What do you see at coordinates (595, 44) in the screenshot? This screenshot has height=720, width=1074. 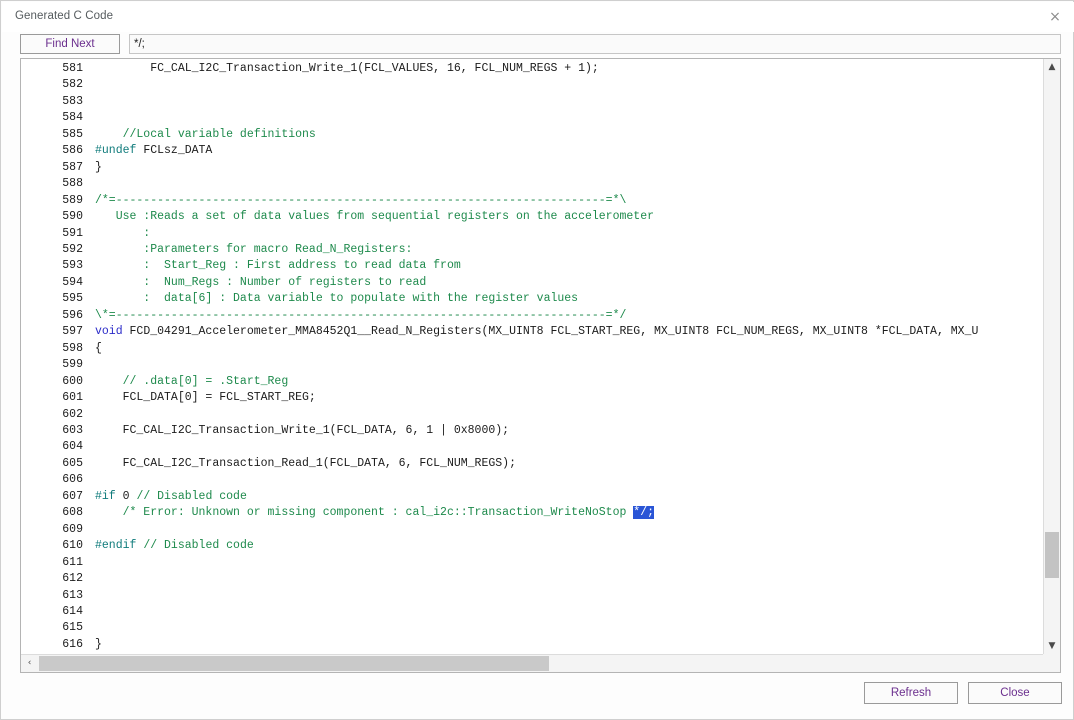 I see `find-input` at bounding box center [595, 44].